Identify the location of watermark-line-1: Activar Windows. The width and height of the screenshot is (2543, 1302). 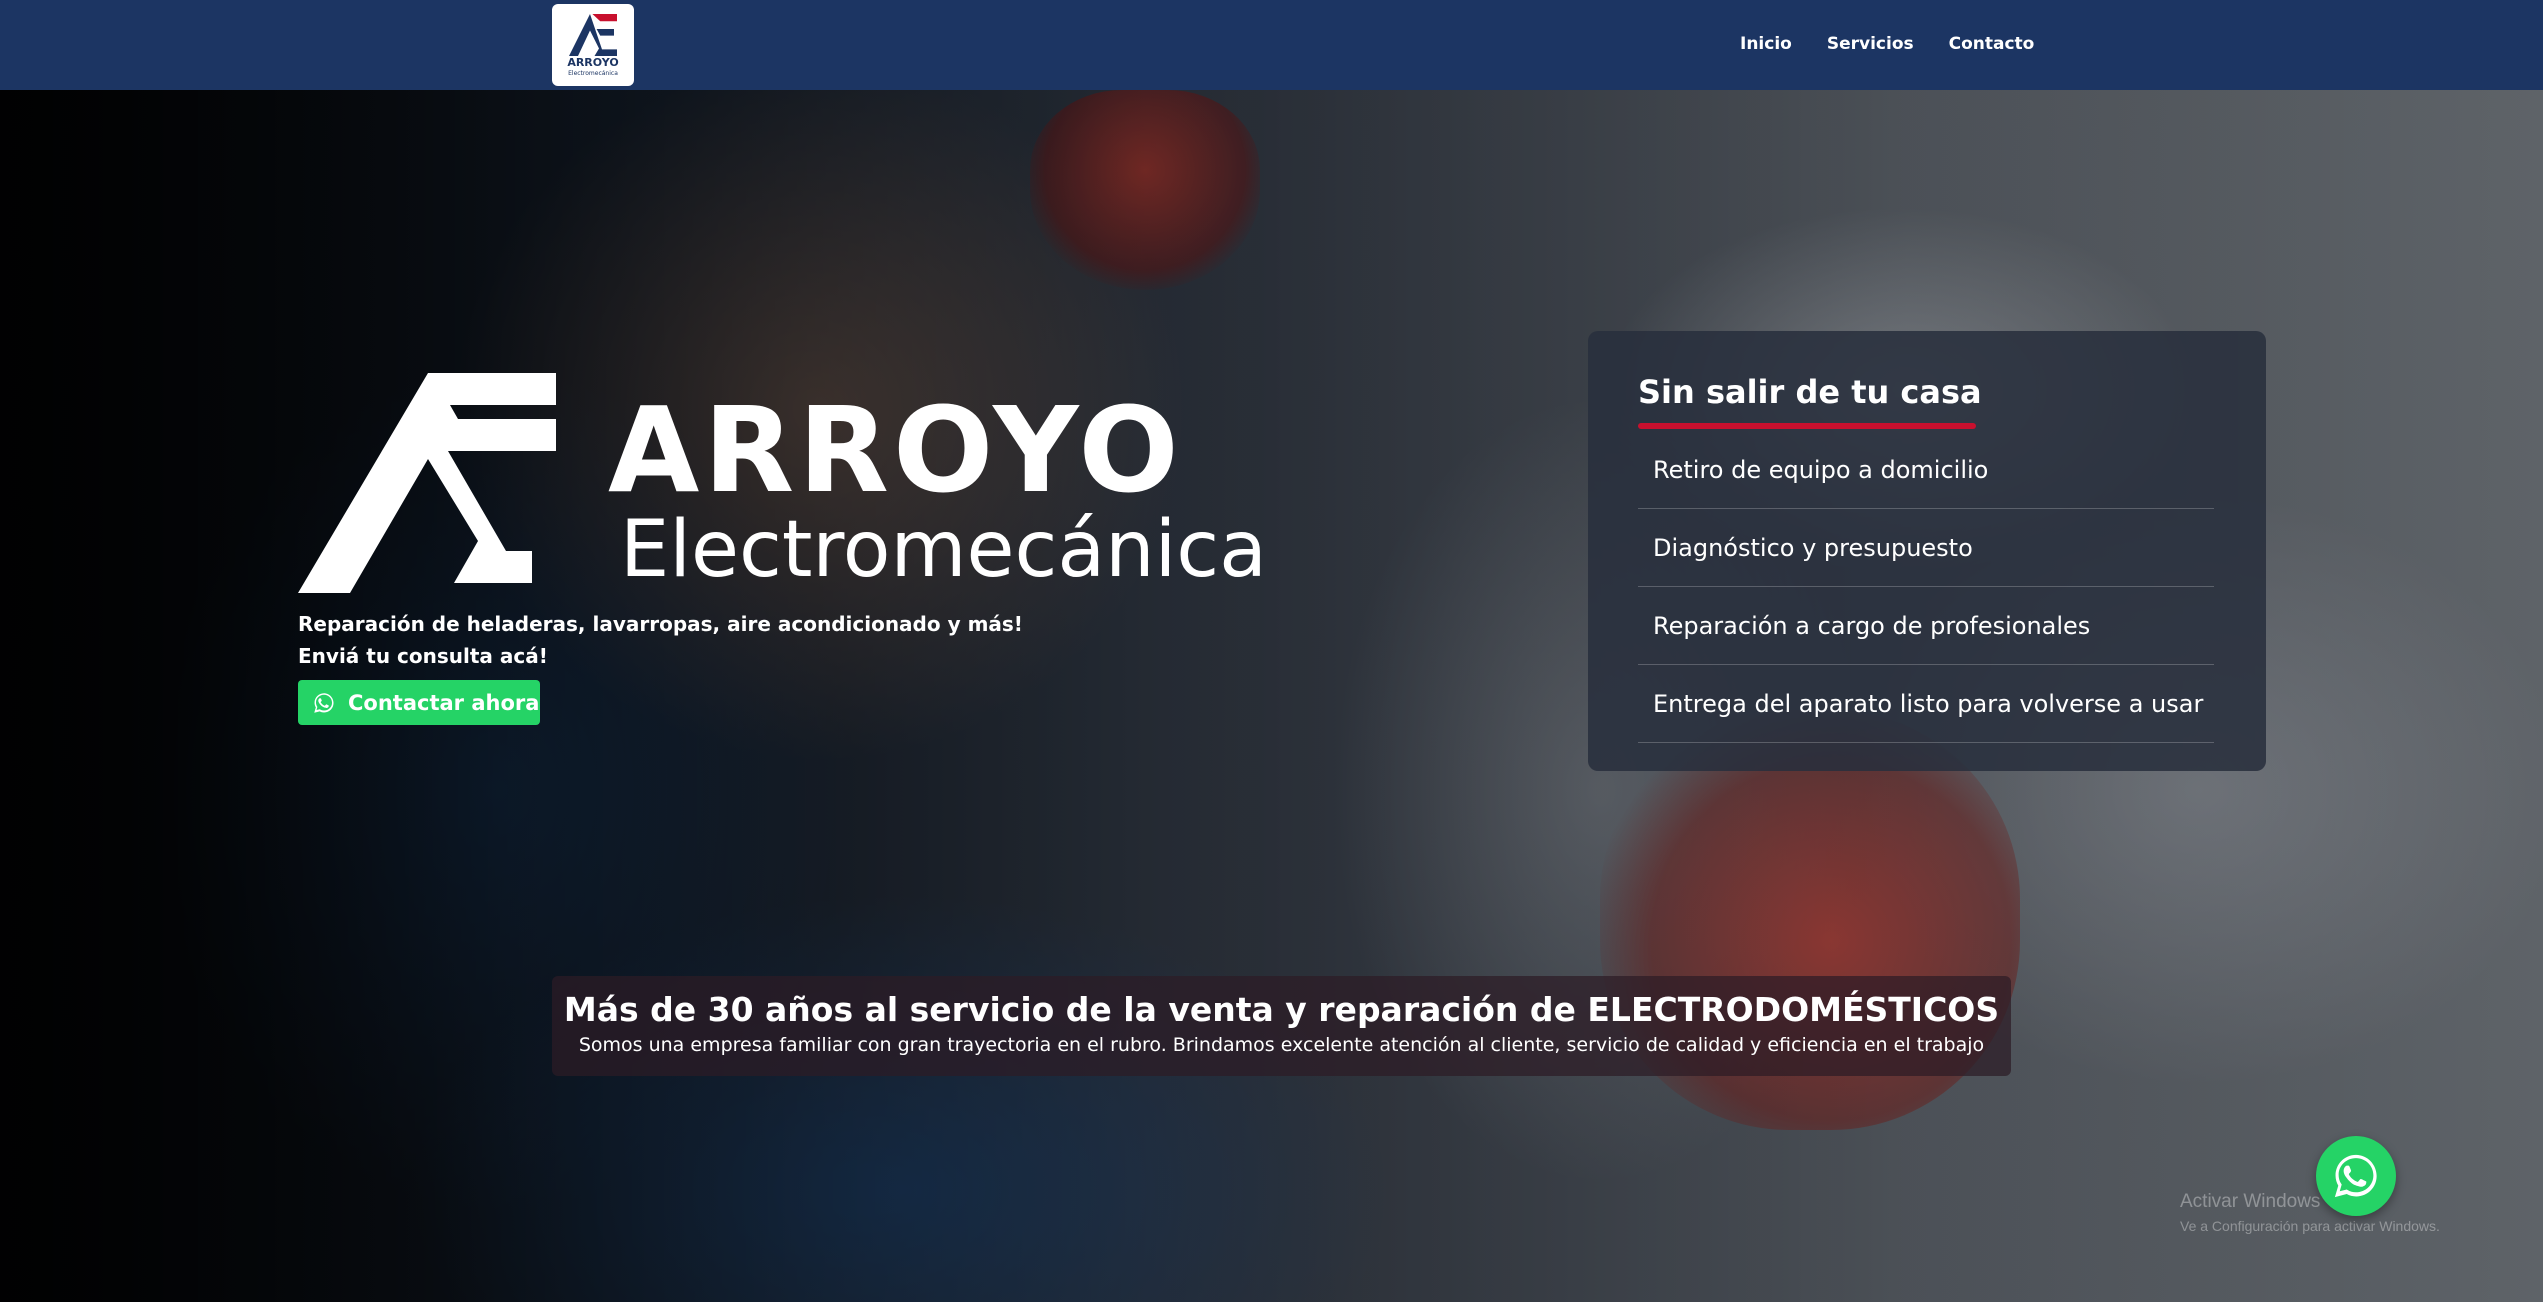
(2250, 1201).